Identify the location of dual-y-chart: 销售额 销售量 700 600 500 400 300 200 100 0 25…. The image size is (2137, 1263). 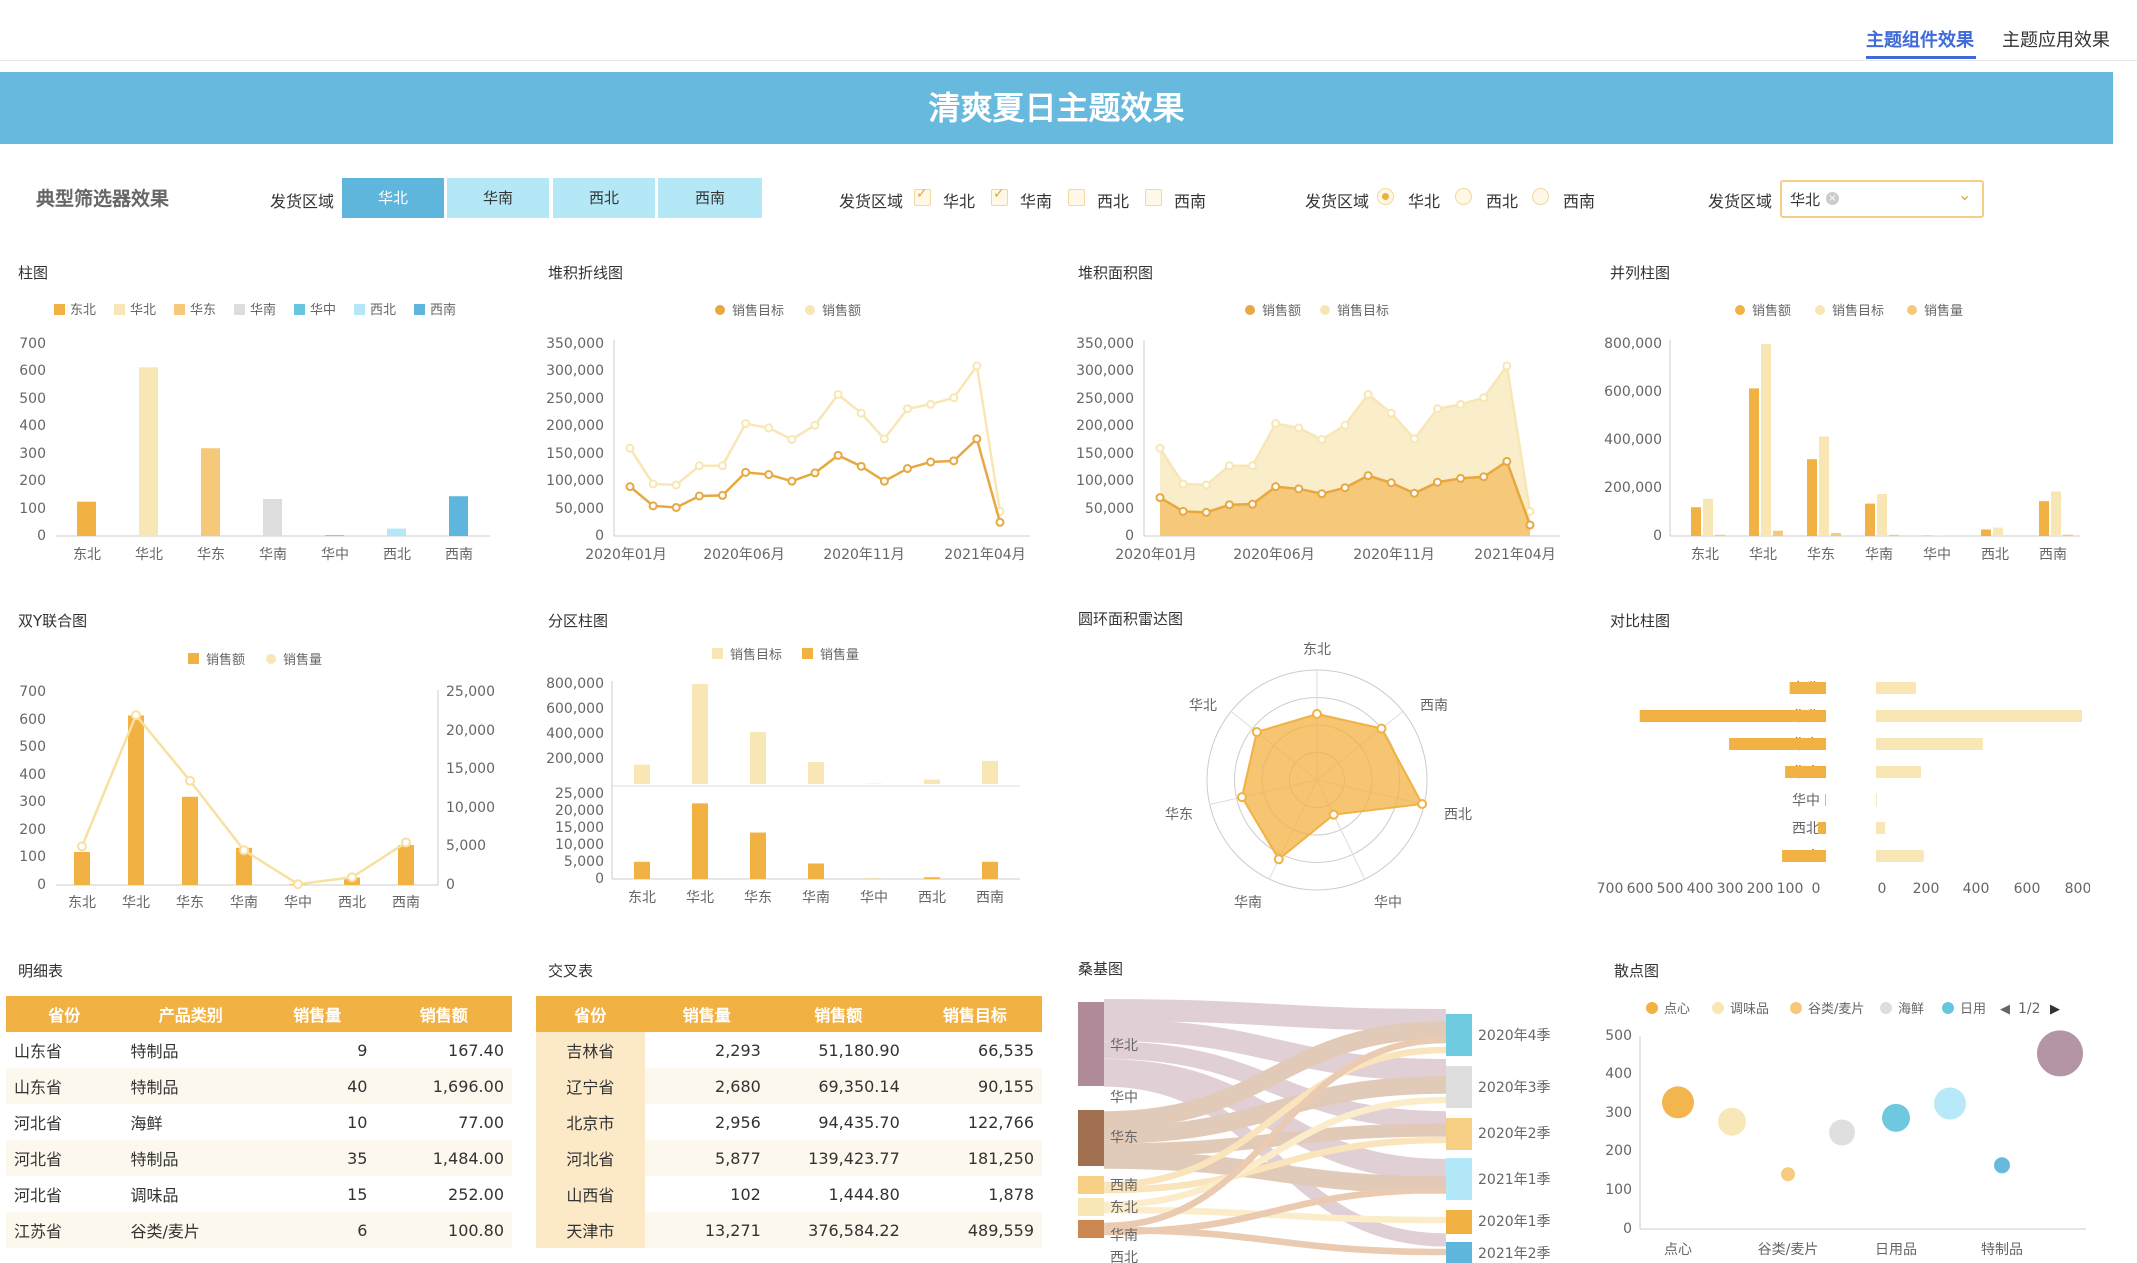
(257, 781).